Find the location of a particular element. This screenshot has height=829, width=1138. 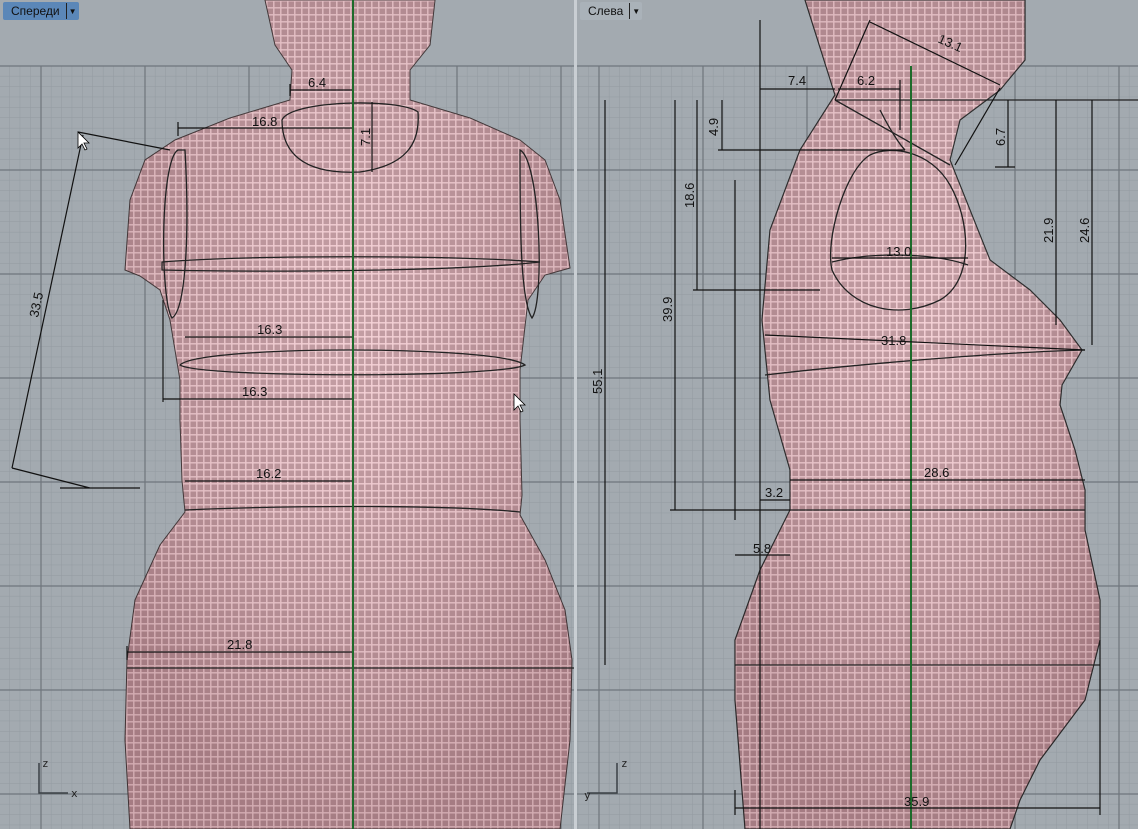

dim-hip-depth: 35.9 is located at coordinates (916, 801).